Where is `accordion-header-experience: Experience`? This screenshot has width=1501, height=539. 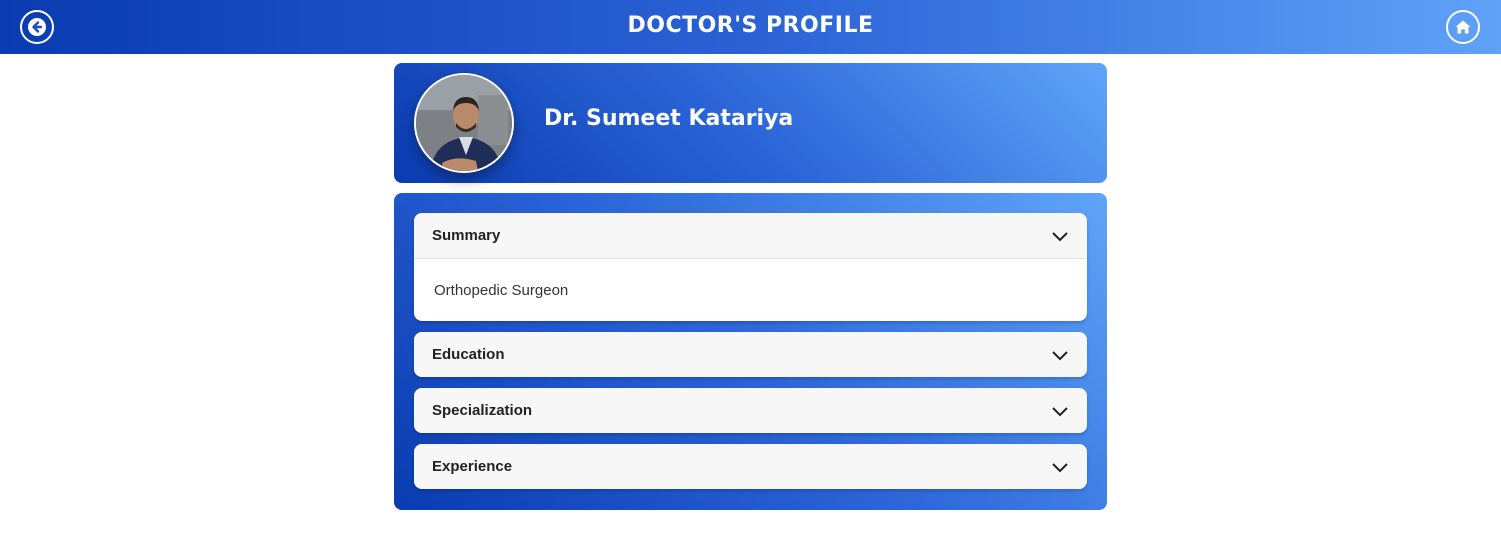
accordion-header-experience: Experience is located at coordinates (750, 466).